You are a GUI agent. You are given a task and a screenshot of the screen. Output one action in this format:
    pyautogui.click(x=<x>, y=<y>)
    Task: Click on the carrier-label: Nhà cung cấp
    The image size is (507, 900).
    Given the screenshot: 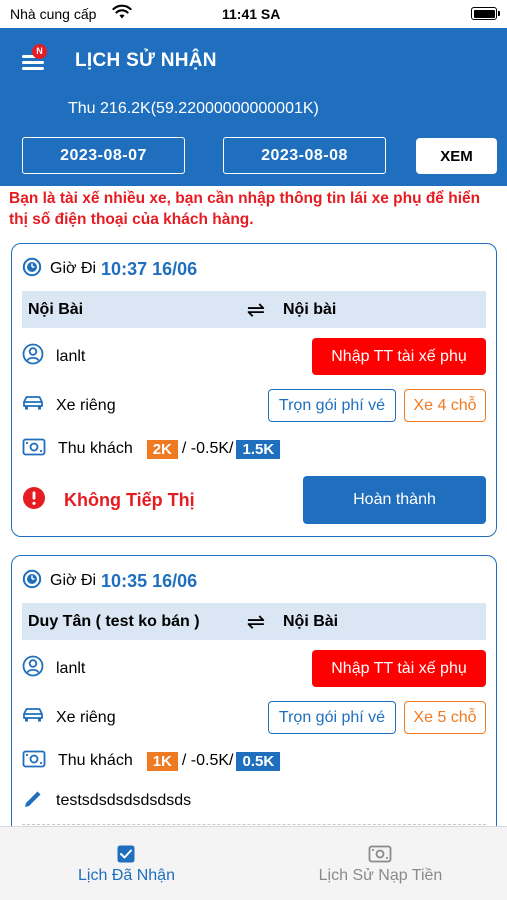 What is the action you would take?
    pyautogui.click(x=53, y=14)
    